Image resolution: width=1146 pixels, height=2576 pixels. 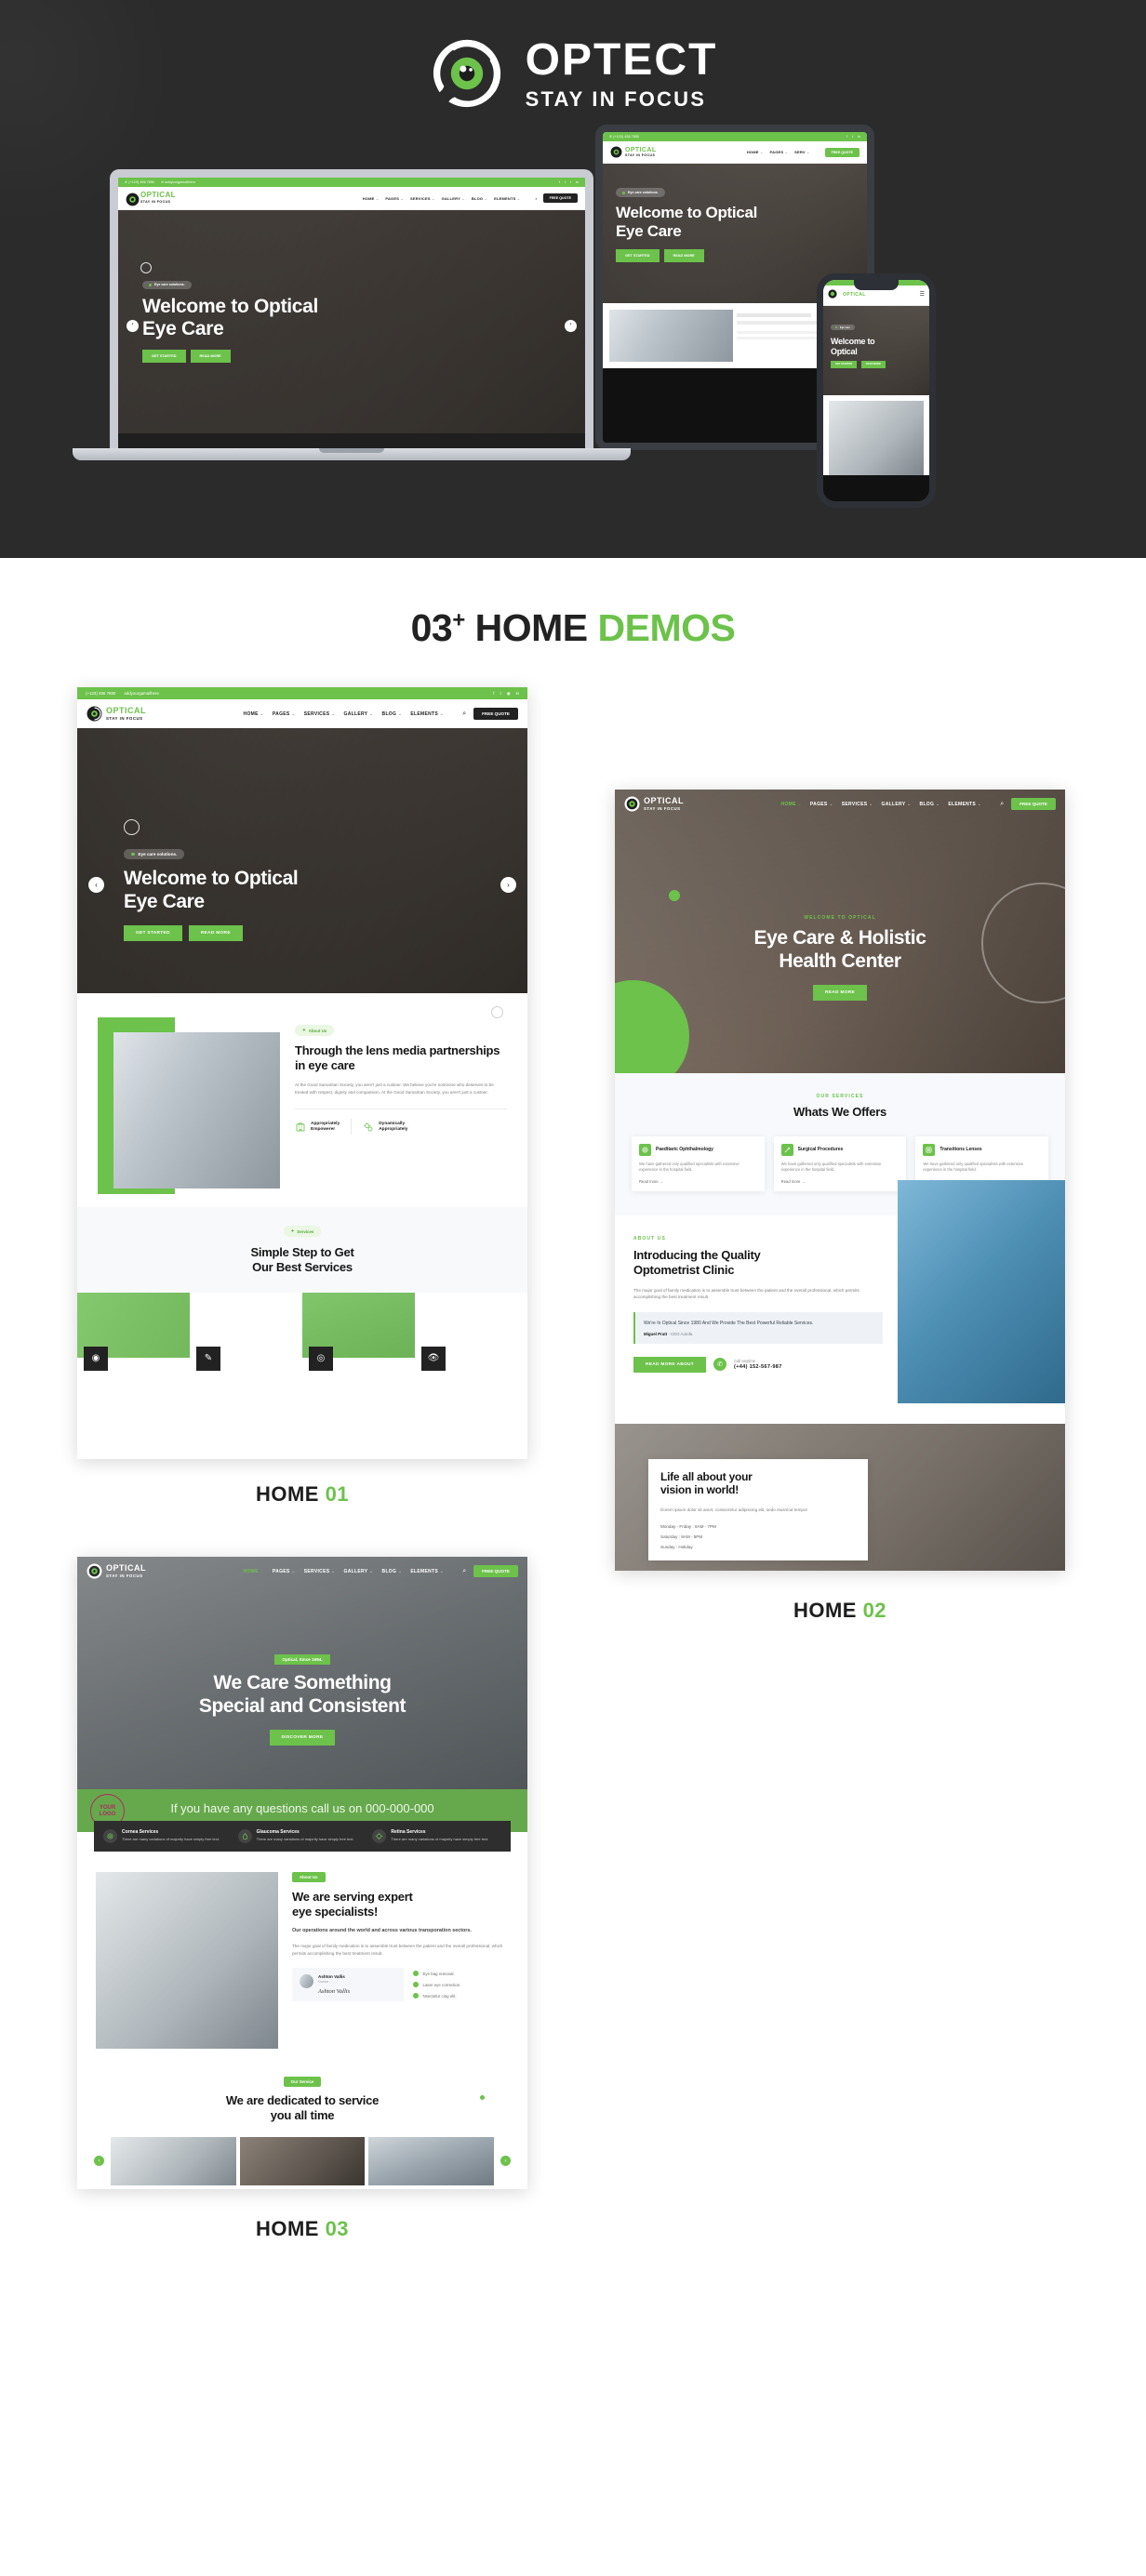 What do you see at coordinates (141, 693) in the screenshot?
I see `topbar-email: addyourgamailhere` at bounding box center [141, 693].